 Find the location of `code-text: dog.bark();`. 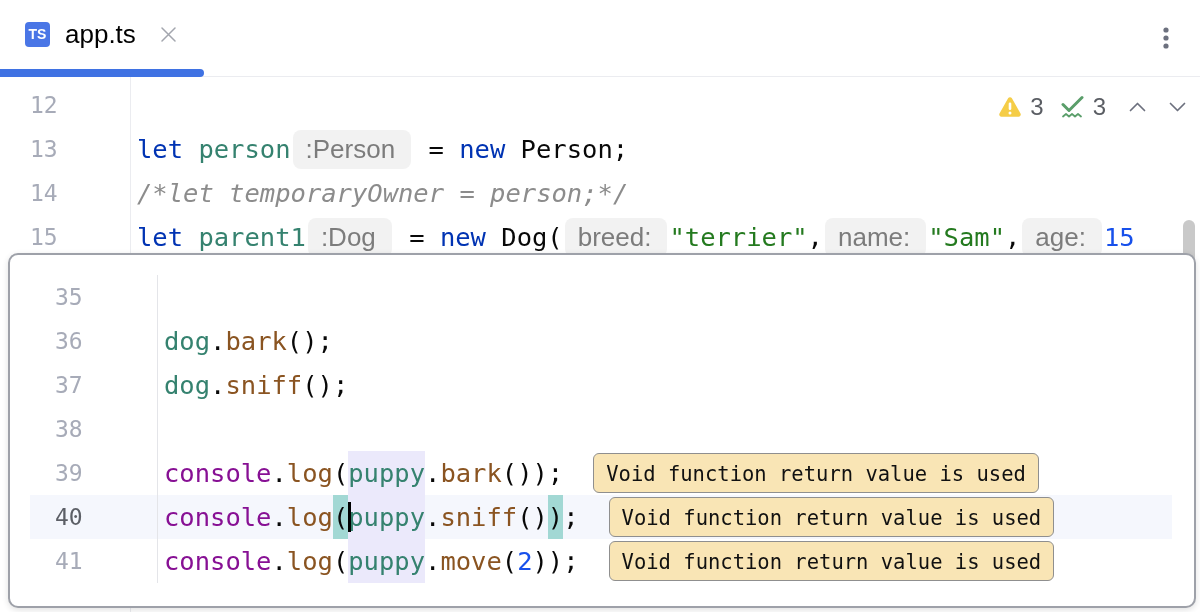

code-text: dog.bark(); is located at coordinates (248, 341).